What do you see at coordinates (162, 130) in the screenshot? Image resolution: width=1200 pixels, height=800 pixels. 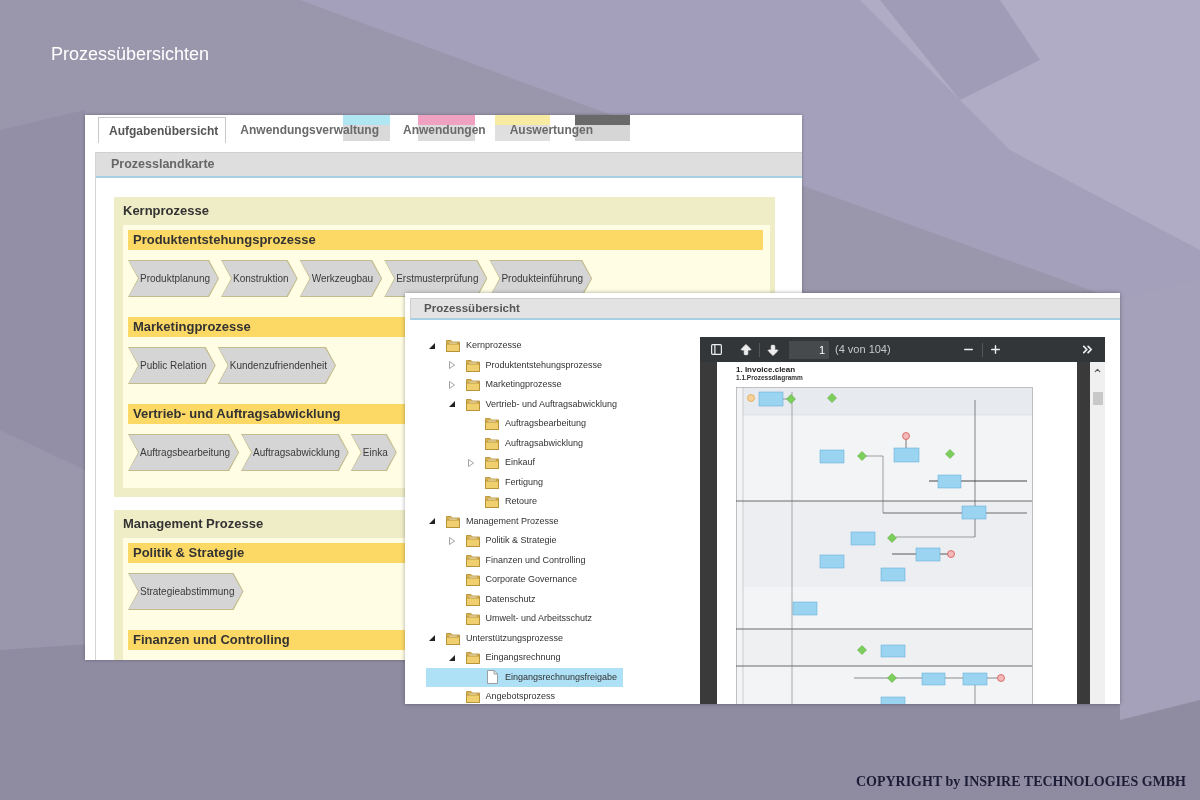 I see `tab: Aufgabenübersicht` at bounding box center [162, 130].